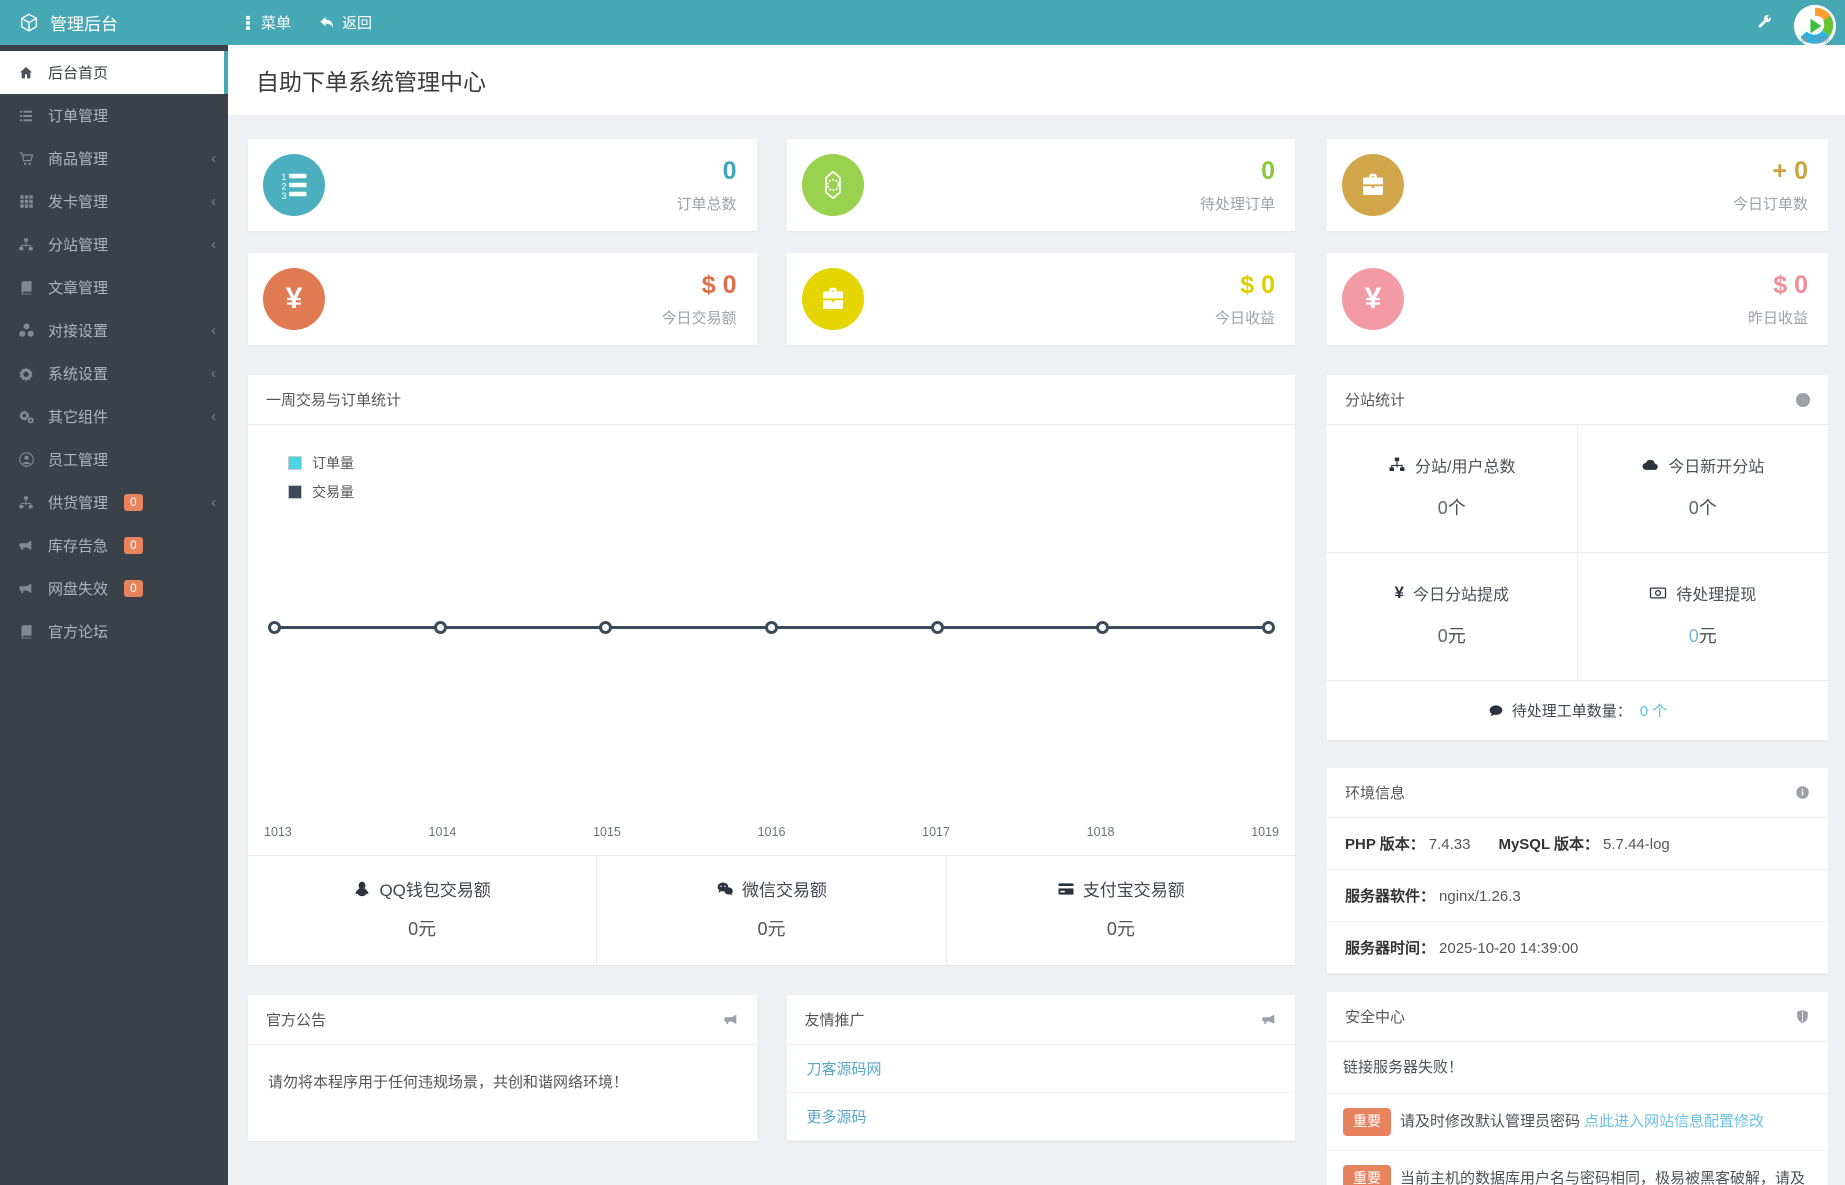 Image resolution: width=1845 pixels, height=1185 pixels. I want to click on wrench-icon, so click(1764, 22).